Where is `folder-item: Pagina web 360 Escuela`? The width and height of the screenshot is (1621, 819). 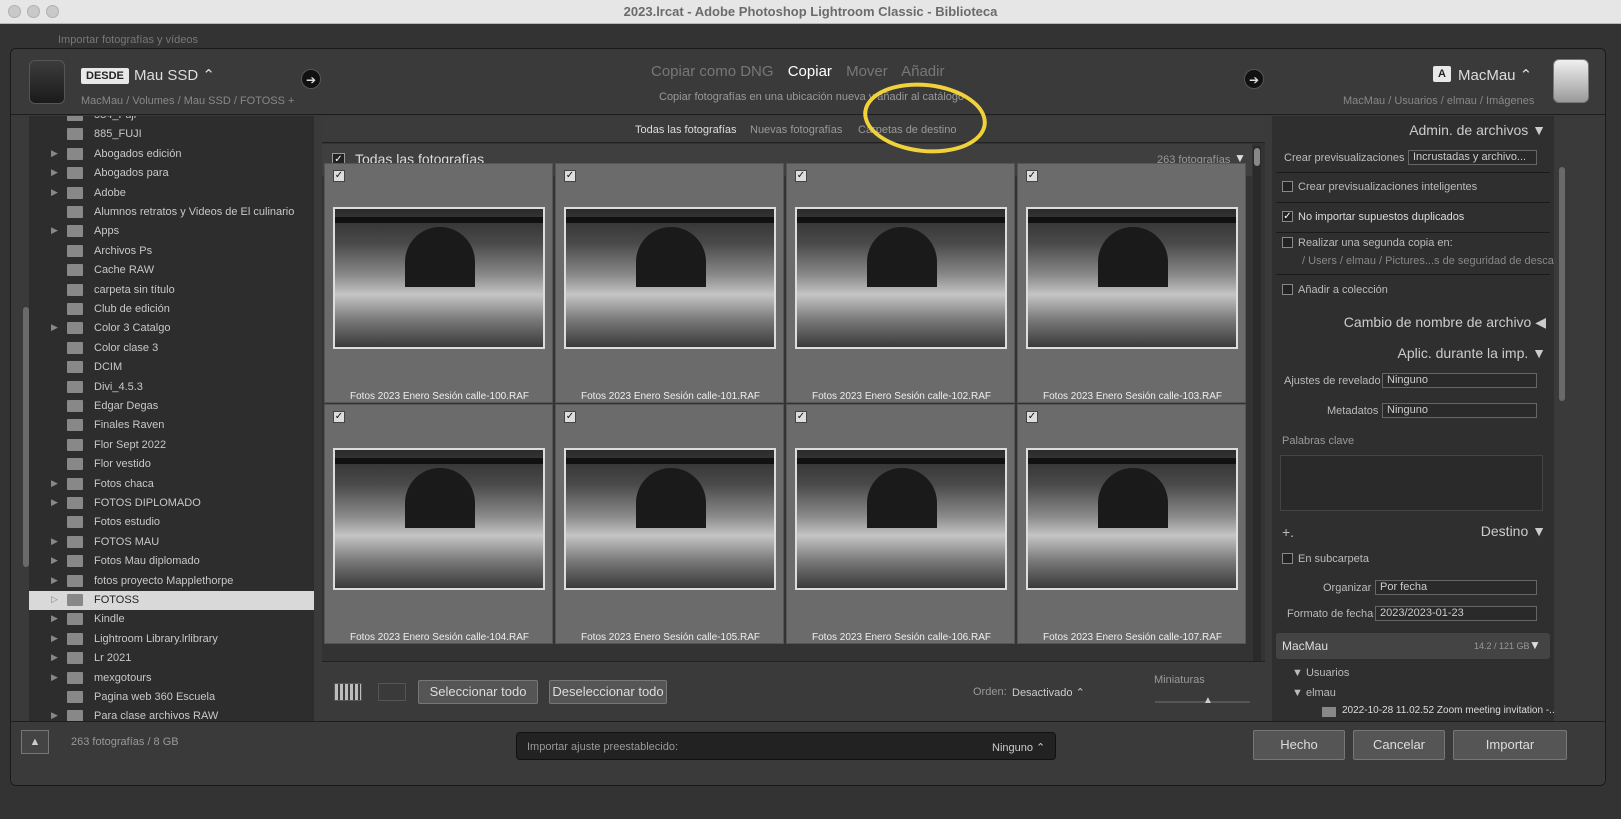 folder-item: Pagina web 360 Escuela is located at coordinates (171, 697).